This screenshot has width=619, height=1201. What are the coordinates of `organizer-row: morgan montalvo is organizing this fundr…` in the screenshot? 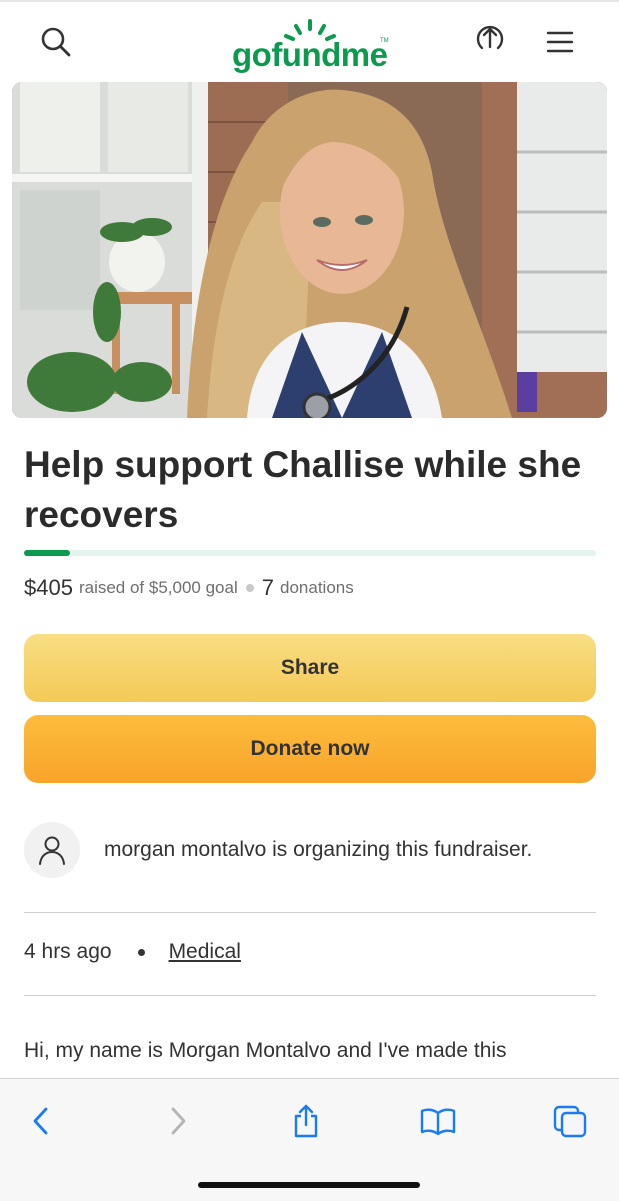 It's located at (310, 850).